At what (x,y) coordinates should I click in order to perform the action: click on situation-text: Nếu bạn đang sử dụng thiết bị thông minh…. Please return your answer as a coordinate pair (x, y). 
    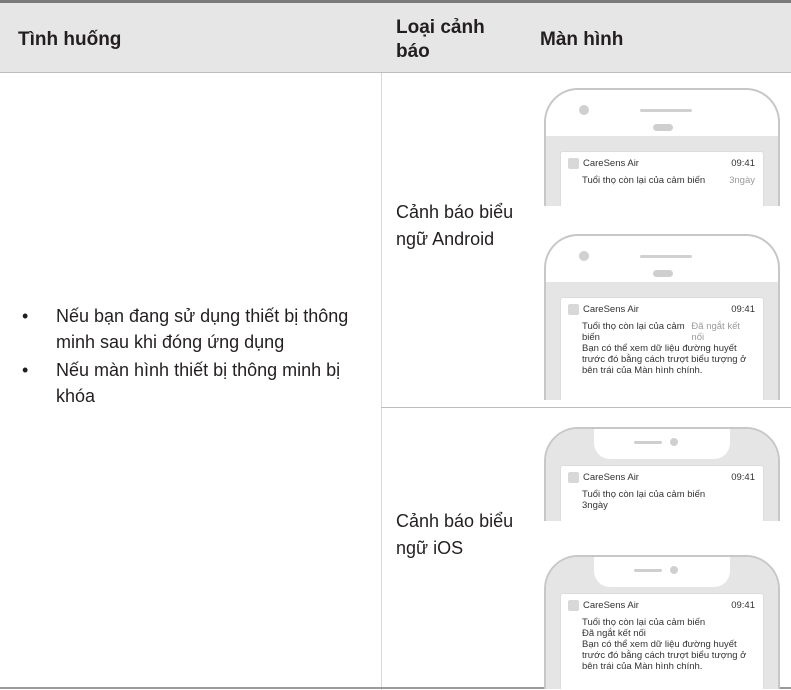
    Looking at the image, I should click on (202, 329).